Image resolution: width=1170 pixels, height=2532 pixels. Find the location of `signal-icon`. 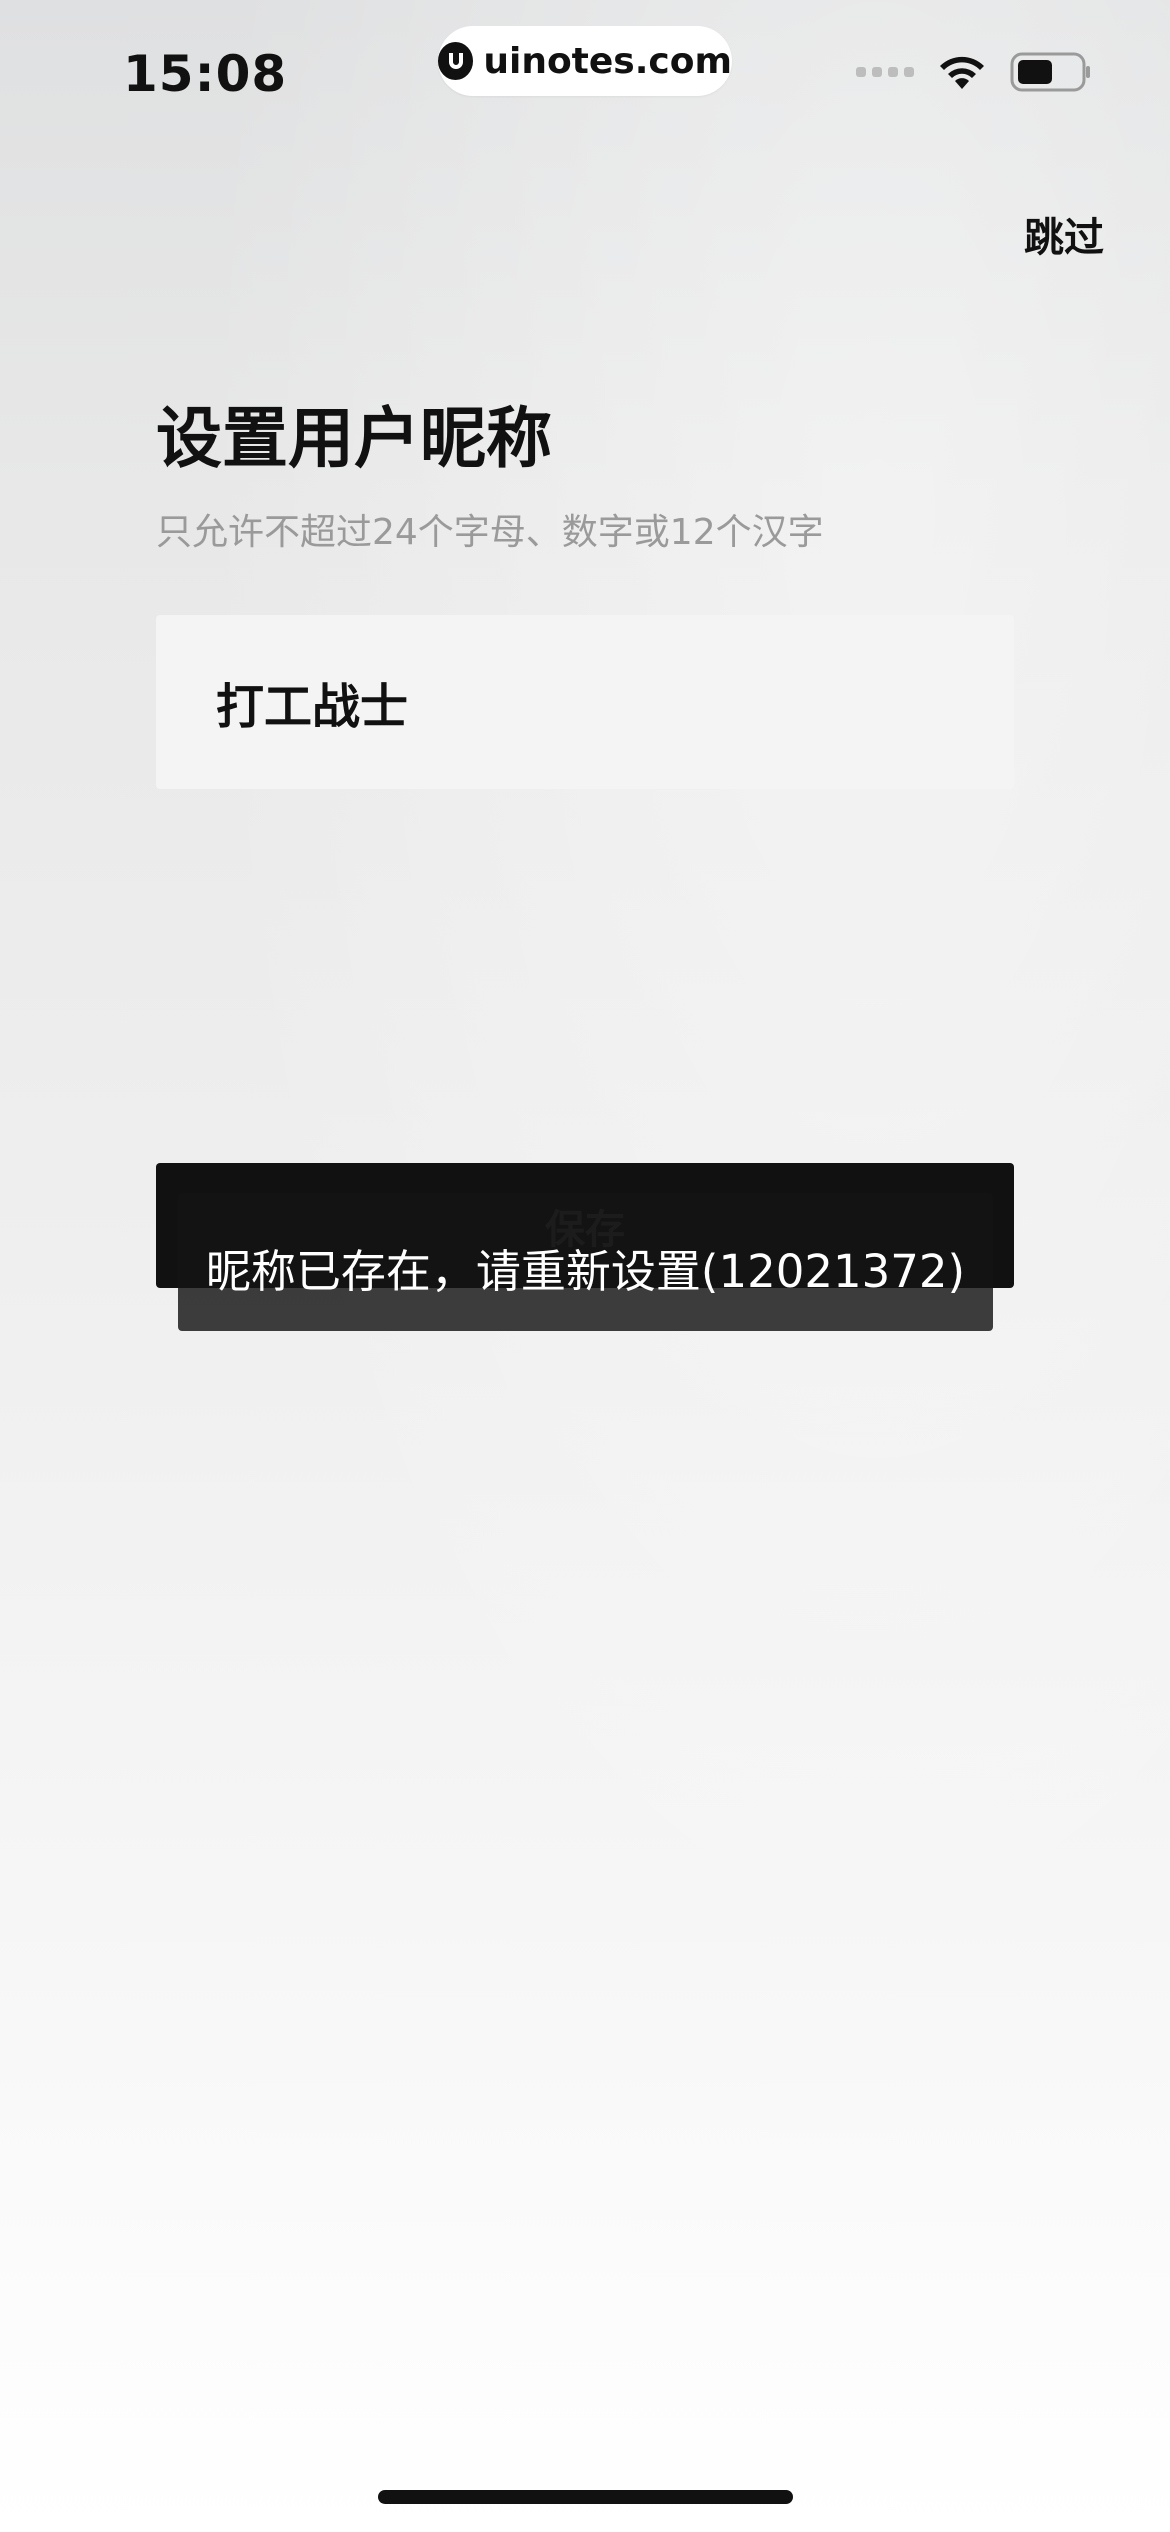

signal-icon is located at coordinates (885, 72).